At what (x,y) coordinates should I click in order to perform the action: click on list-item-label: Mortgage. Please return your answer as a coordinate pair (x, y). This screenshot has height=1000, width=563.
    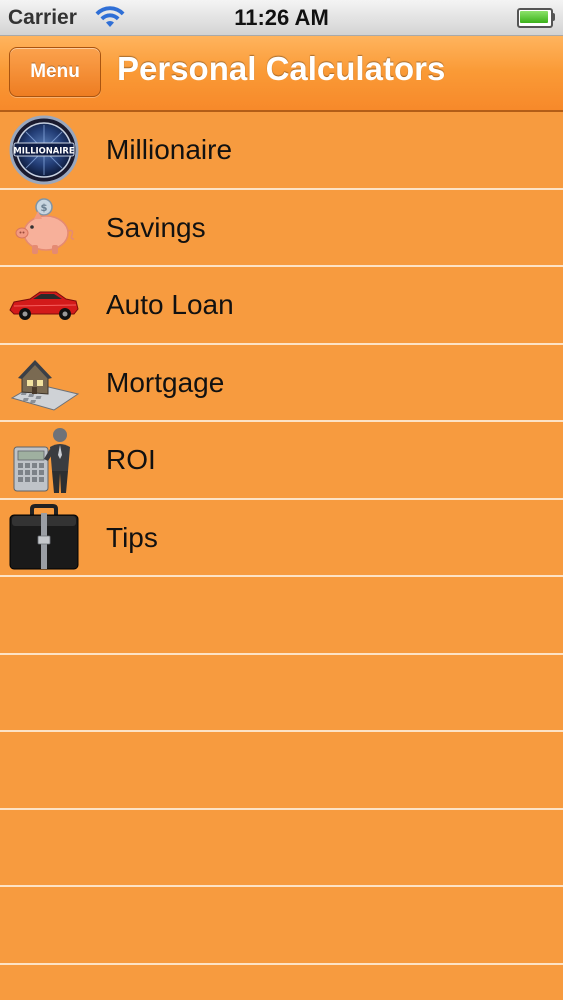
    Looking at the image, I should click on (165, 382).